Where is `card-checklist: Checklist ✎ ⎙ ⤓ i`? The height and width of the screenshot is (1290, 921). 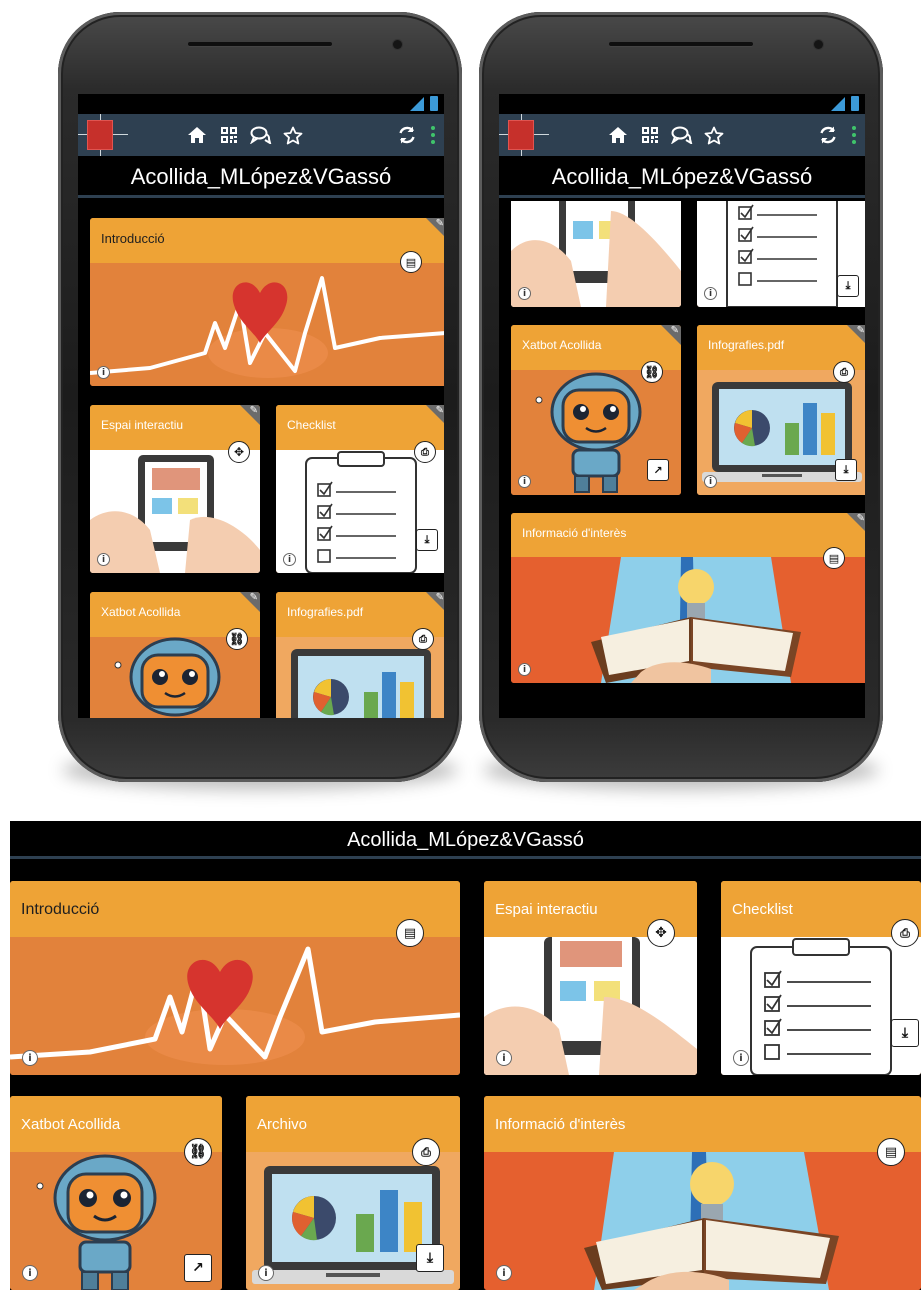 card-checklist: Checklist ✎ ⎙ ⤓ i is located at coordinates (360, 489).